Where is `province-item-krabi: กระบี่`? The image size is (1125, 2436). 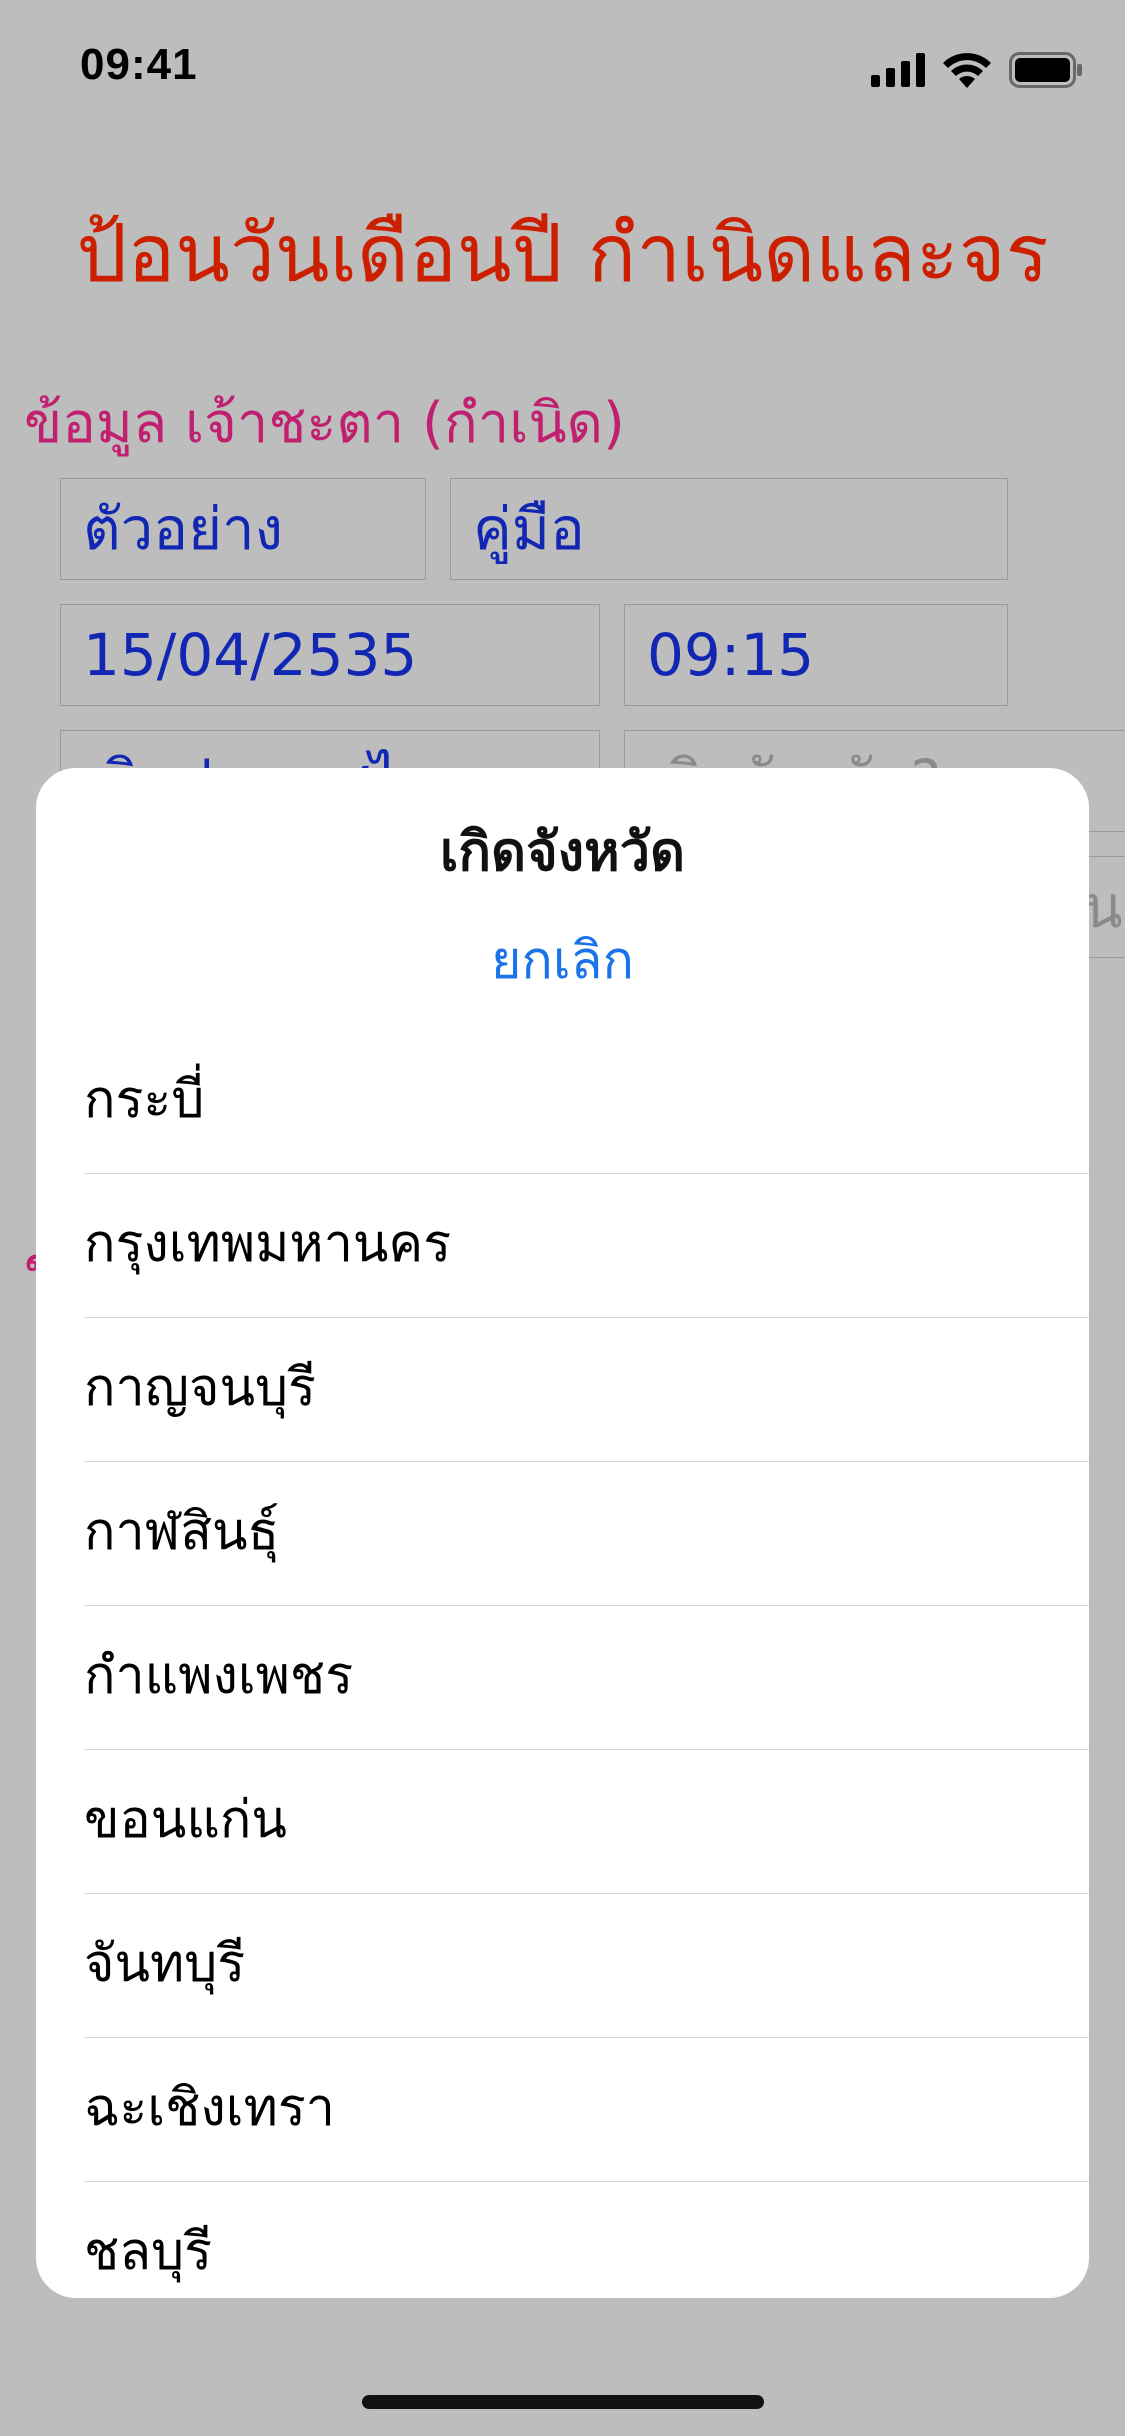
province-item-krabi: กระบี่ is located at coordinates (562, 1102).